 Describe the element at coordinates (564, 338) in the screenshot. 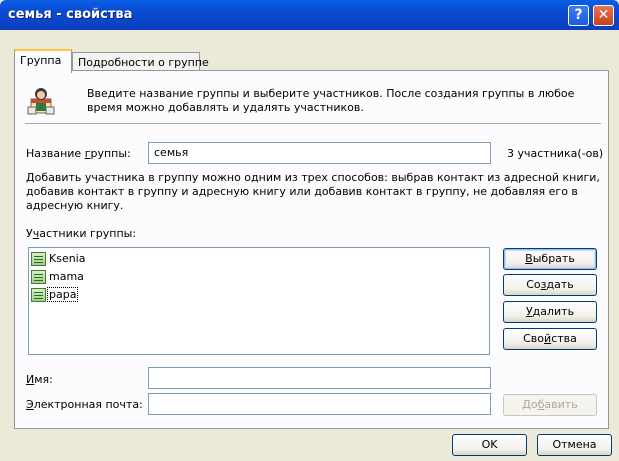

I see `properties-button-label: ства` at that location.